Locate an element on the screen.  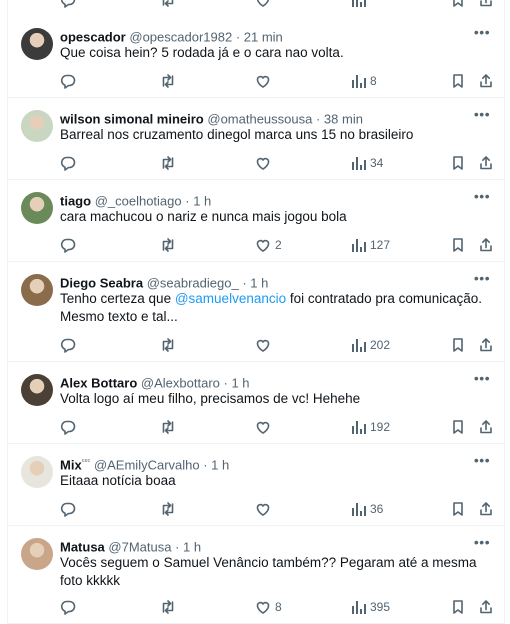
views-button: 202 is located at coordinates (371, 345).